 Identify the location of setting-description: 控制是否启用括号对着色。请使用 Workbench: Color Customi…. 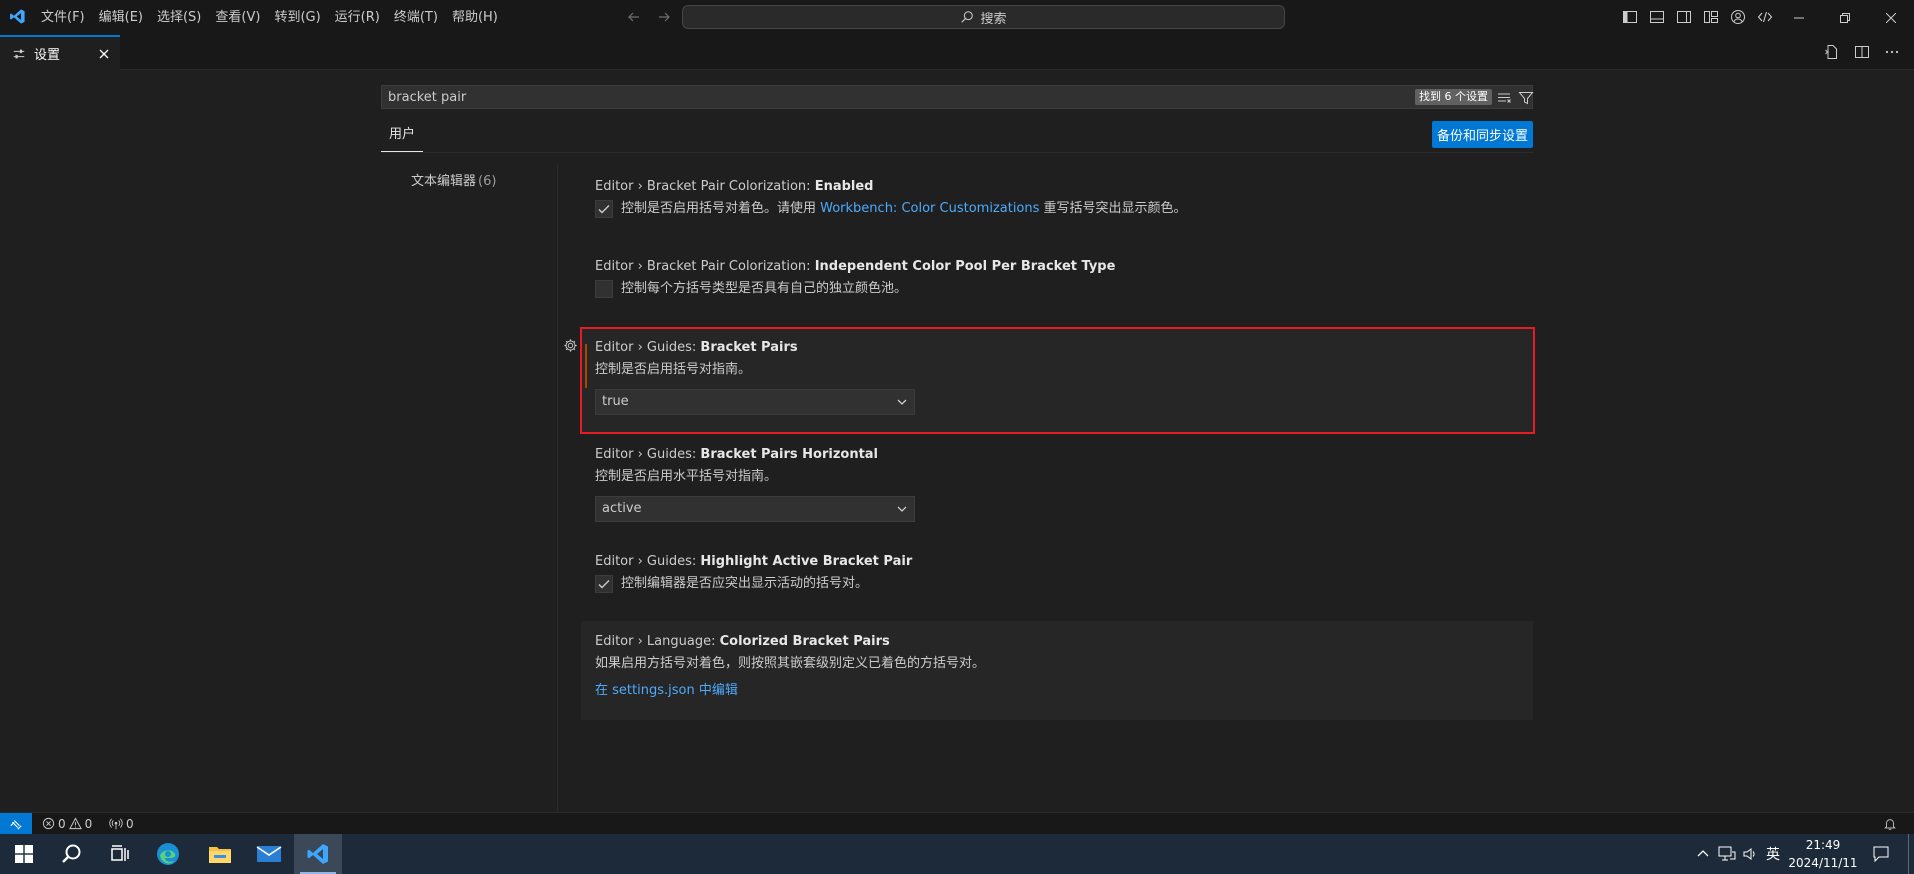
(904, 209).